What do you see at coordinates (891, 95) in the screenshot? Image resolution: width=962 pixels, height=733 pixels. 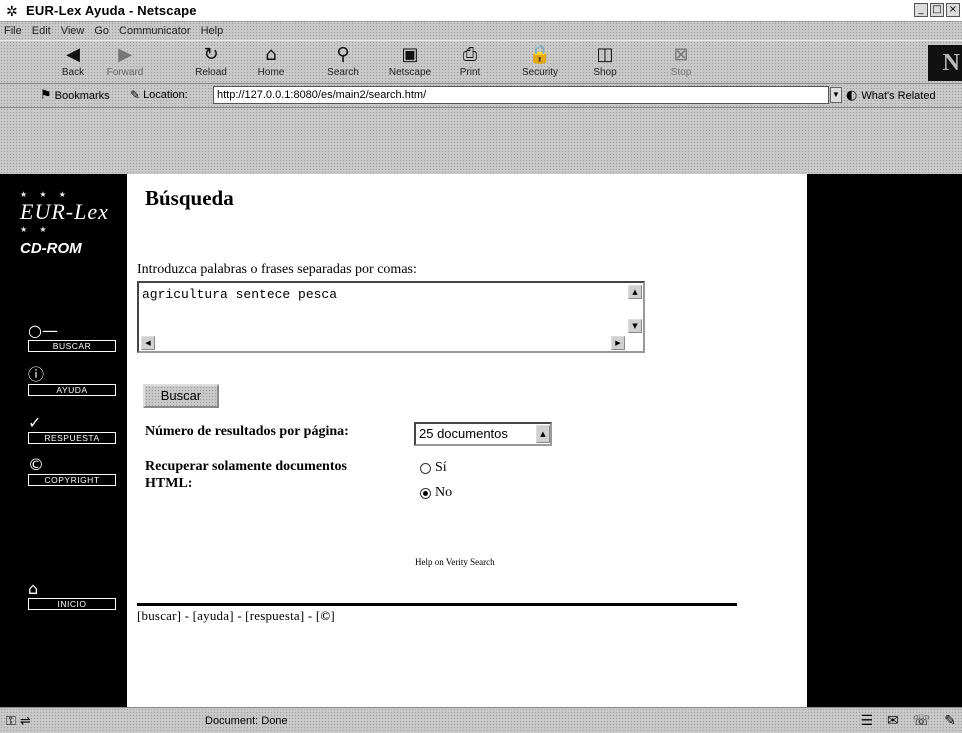 I see `whats-related-button: ◐ What's Related` at bounding box center [891, 95].